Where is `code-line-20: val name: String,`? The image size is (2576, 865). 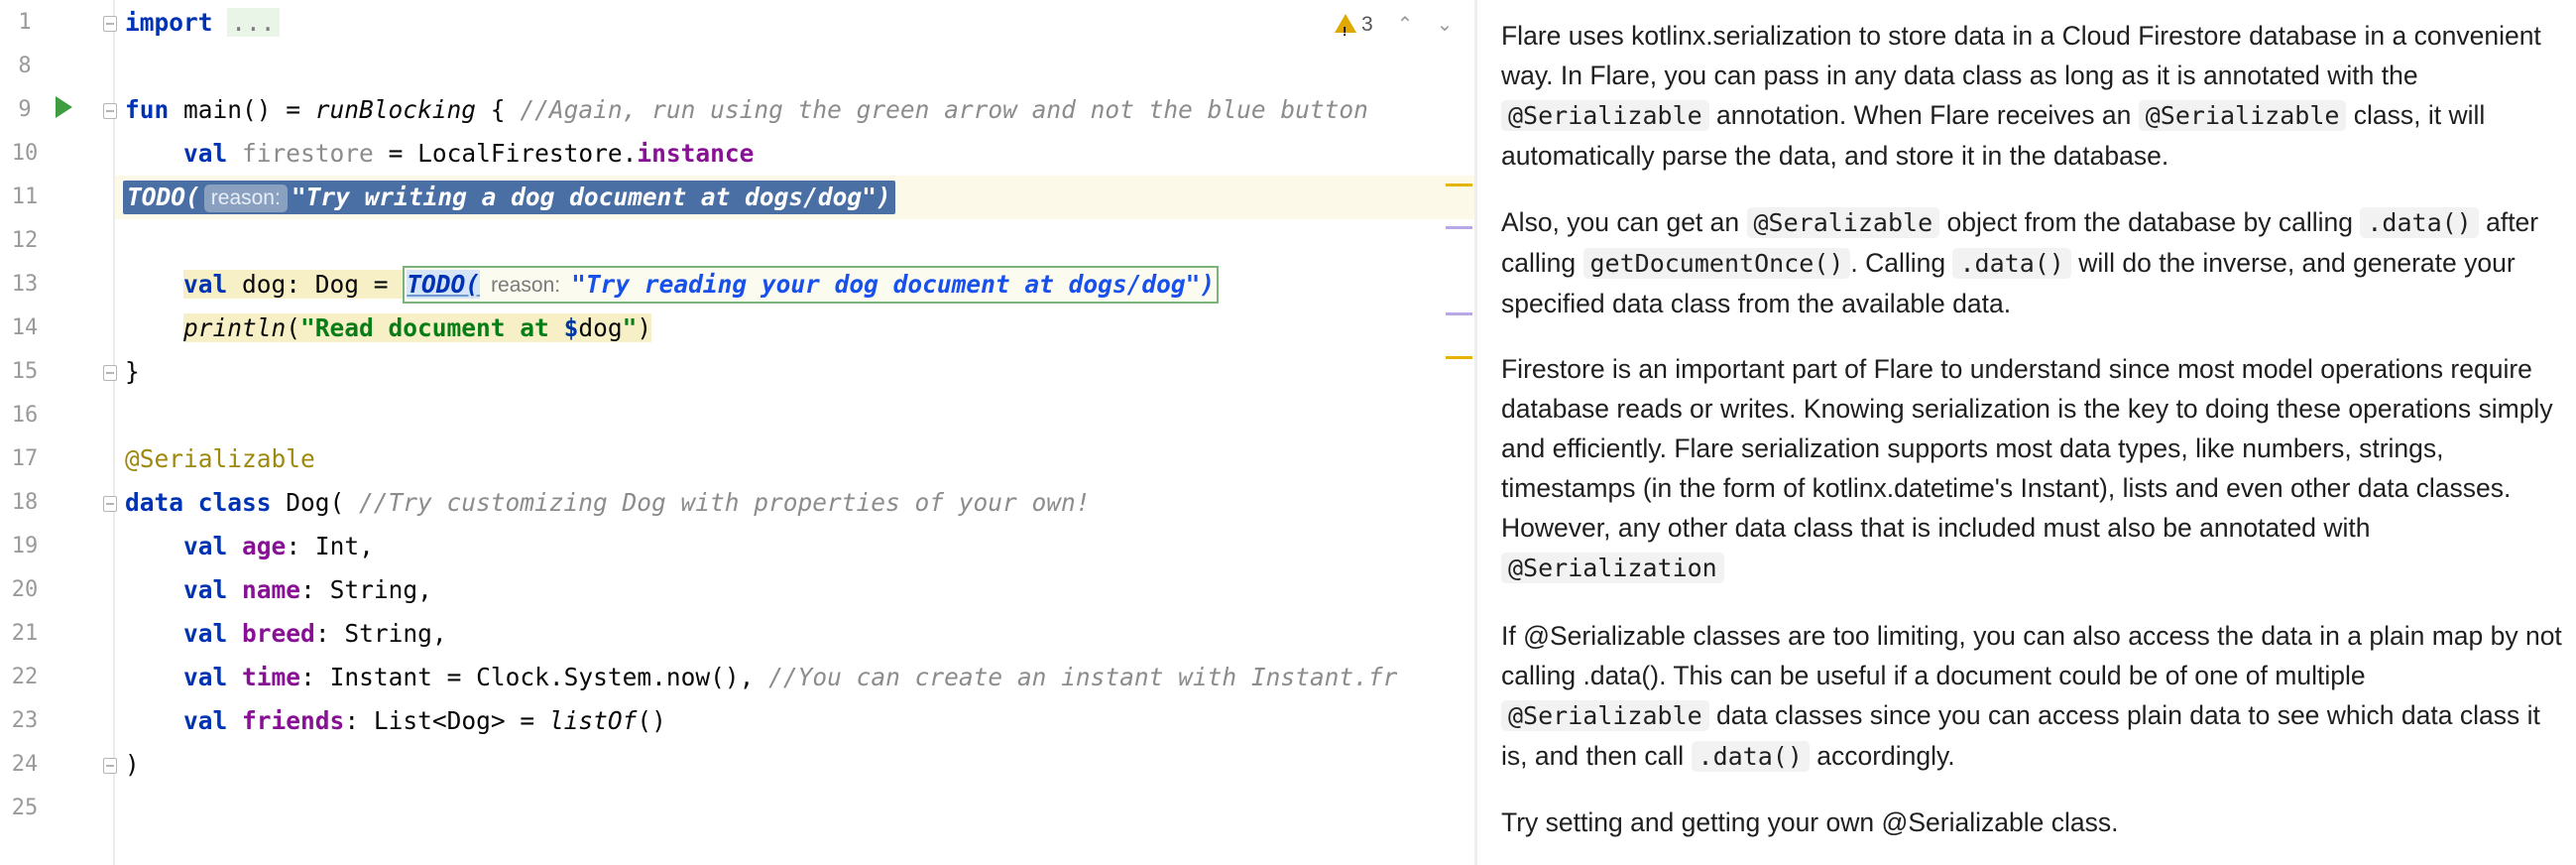
code-line-20: val name: String, is located at coordinates (800, 590).